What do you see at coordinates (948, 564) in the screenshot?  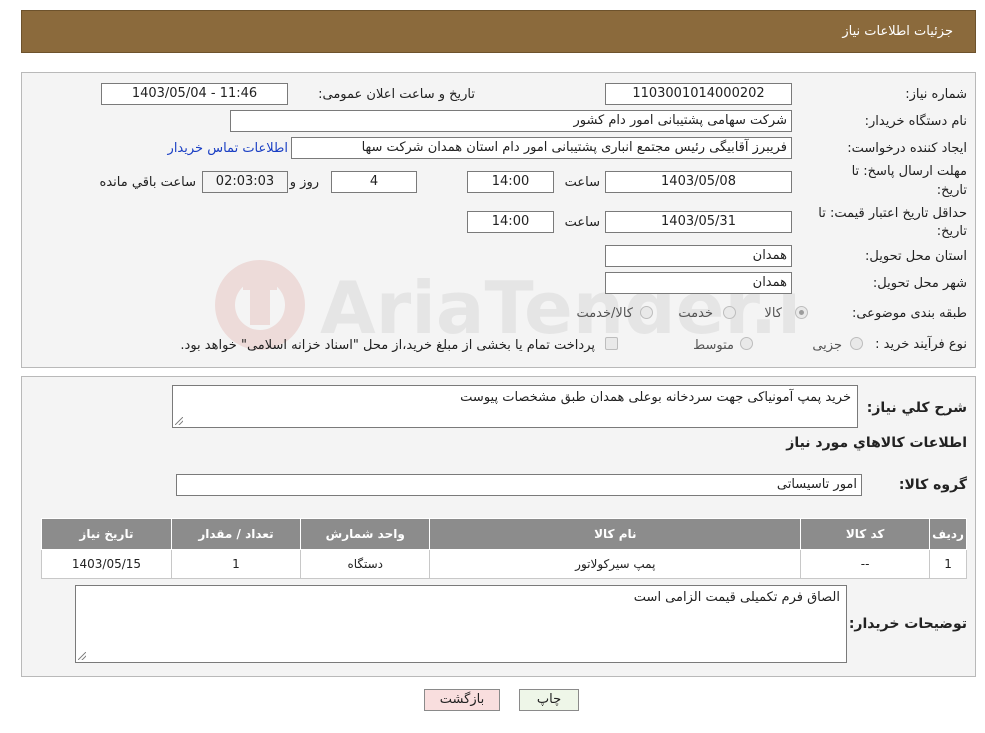 I see `cell-row-number: 1` at bounding box center [948, 564].